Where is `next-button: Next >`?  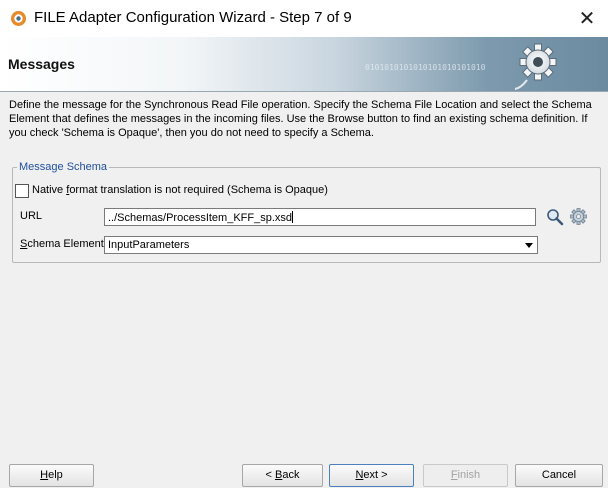 next-button: Next > is located at coordinates (371, 475).